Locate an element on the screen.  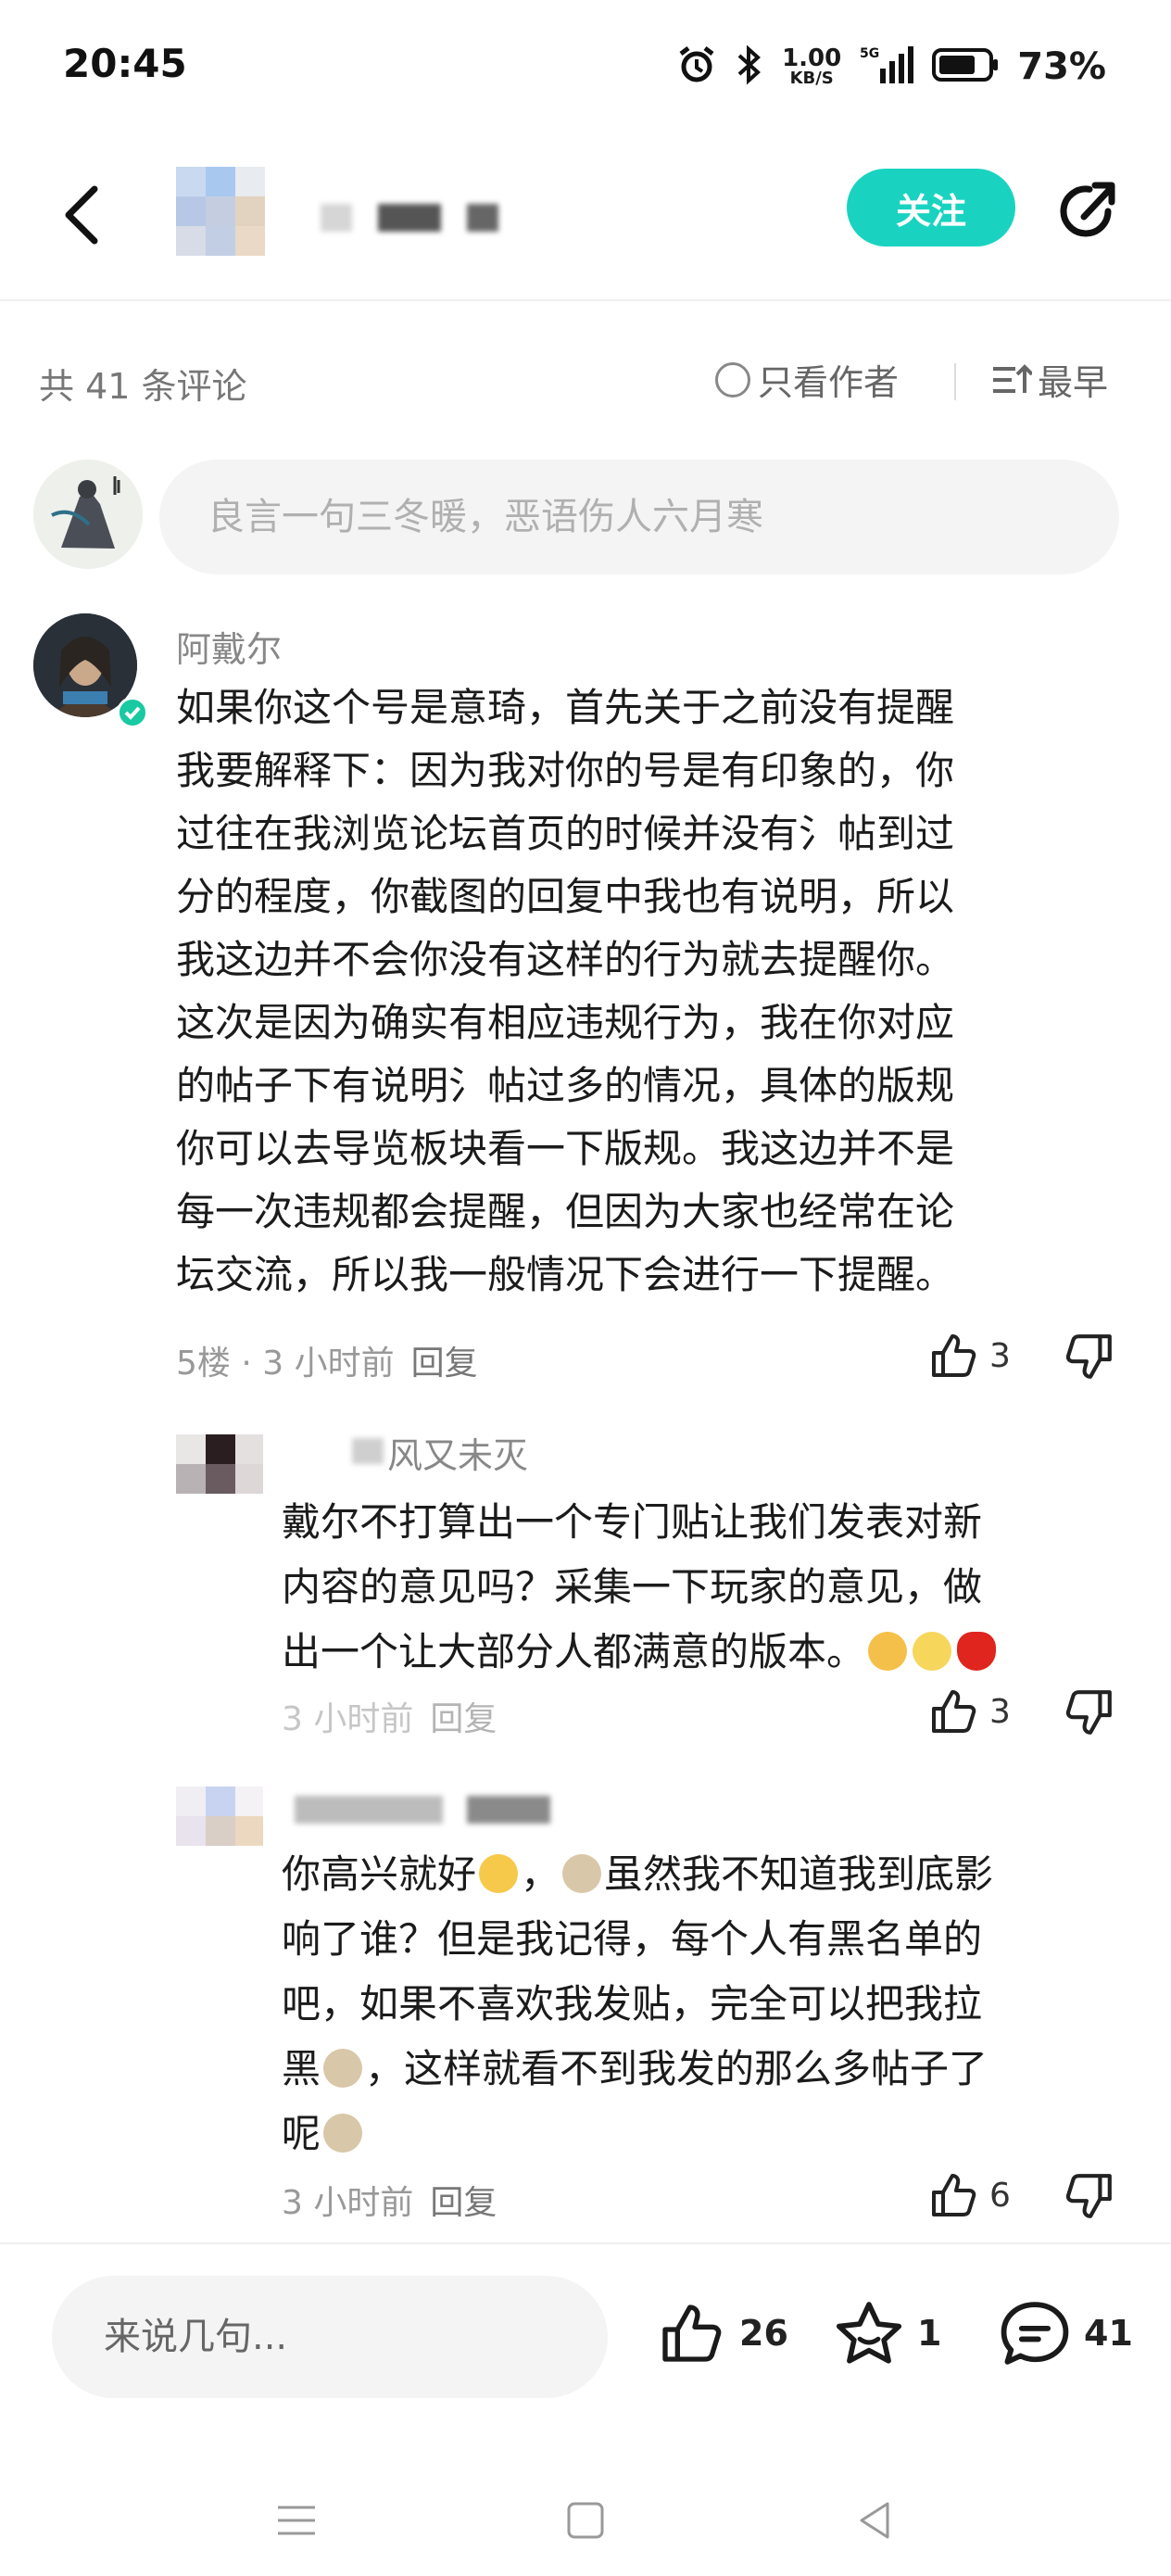
back-icon is located at coordinates (82, 215).